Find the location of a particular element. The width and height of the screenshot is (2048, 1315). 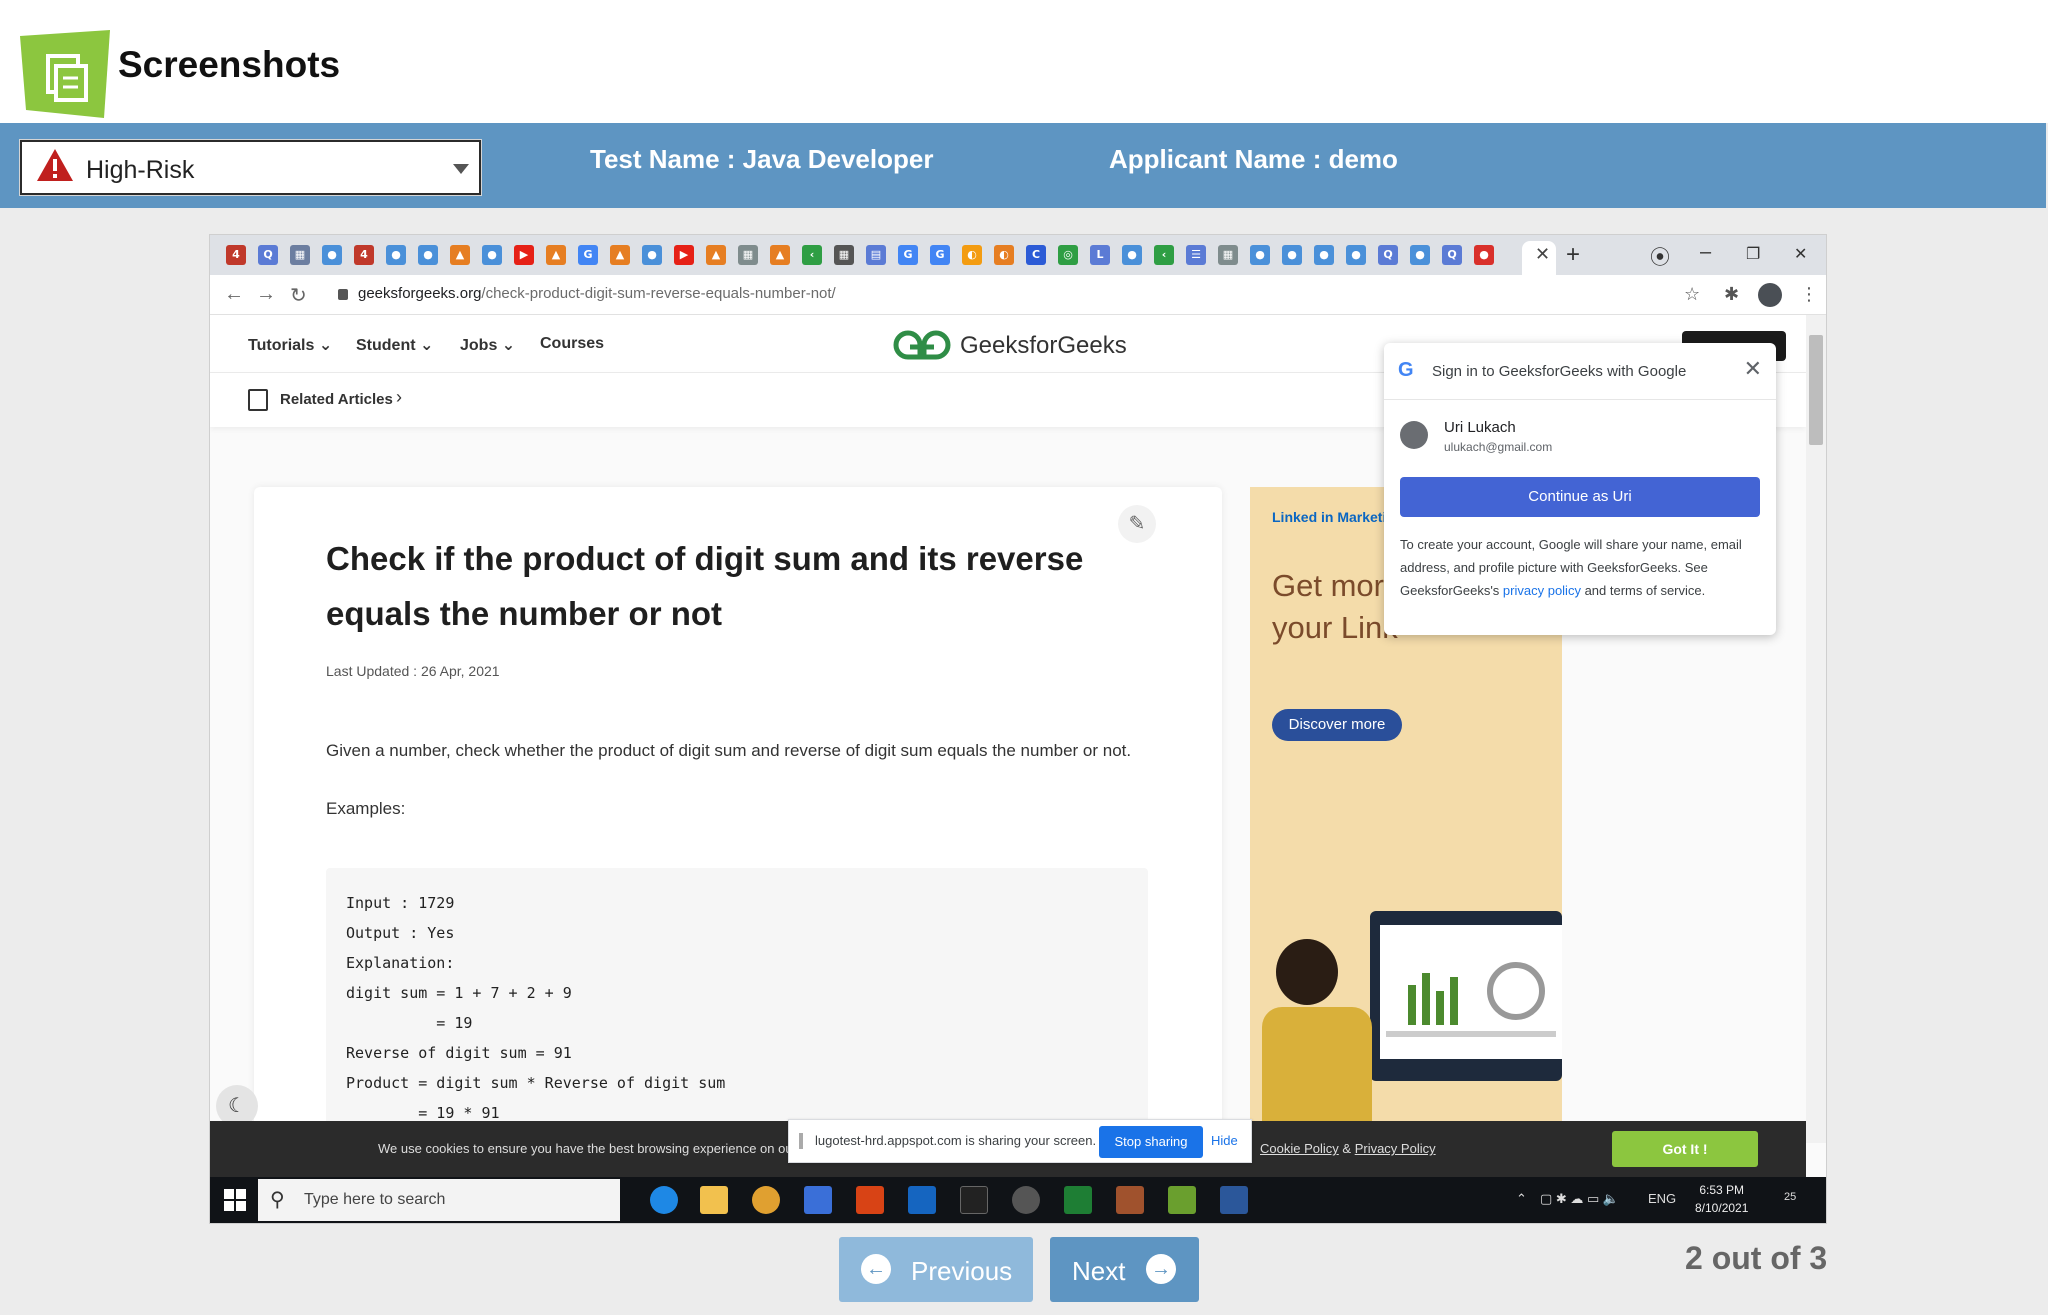

related-articles-label: Related Articles is located at coordinates (336, 399).